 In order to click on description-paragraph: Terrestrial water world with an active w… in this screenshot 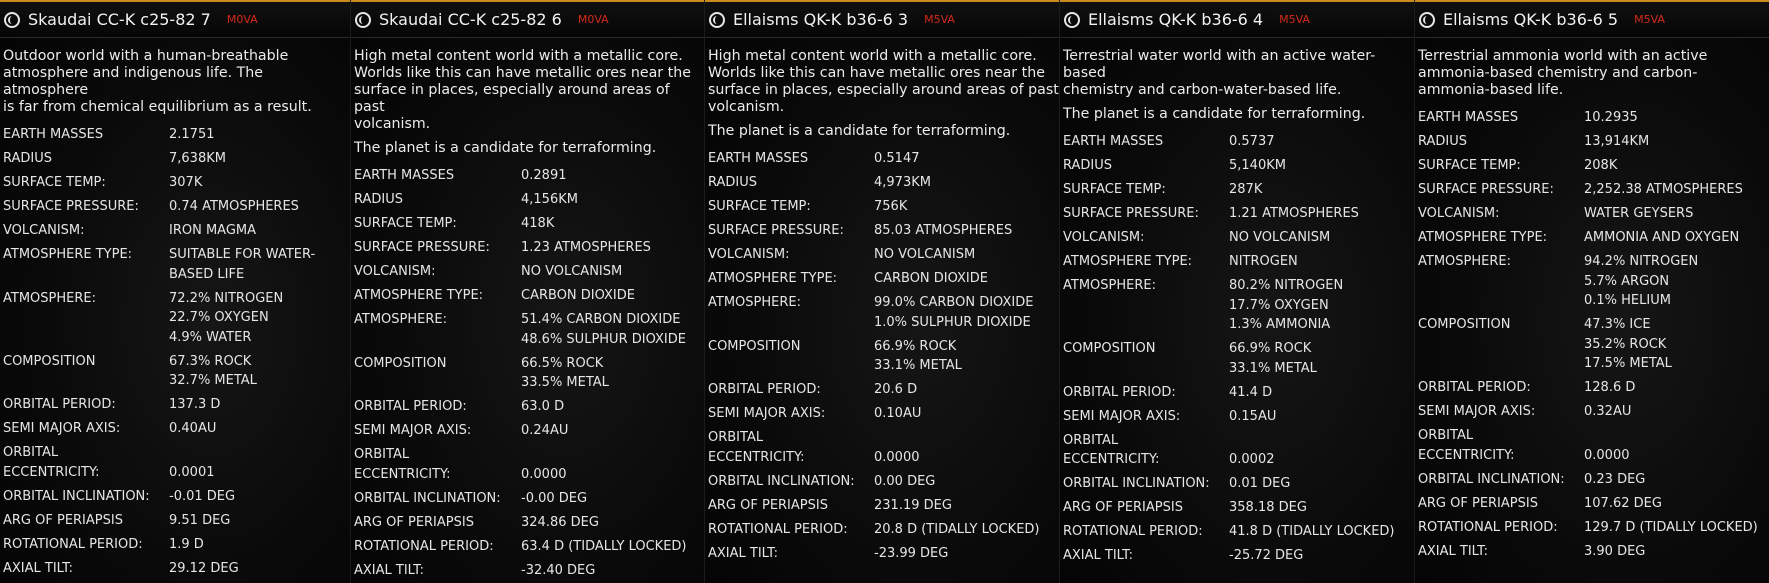, I will do `click(1219, 73)`.